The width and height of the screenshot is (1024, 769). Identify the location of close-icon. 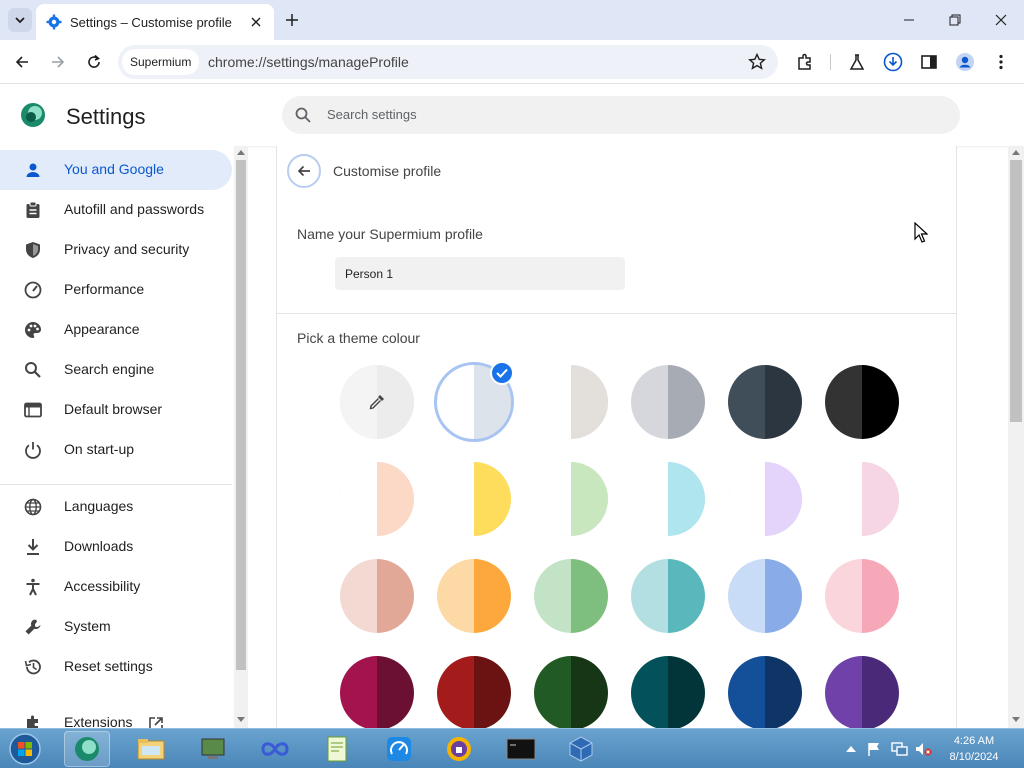
(1001, 20).